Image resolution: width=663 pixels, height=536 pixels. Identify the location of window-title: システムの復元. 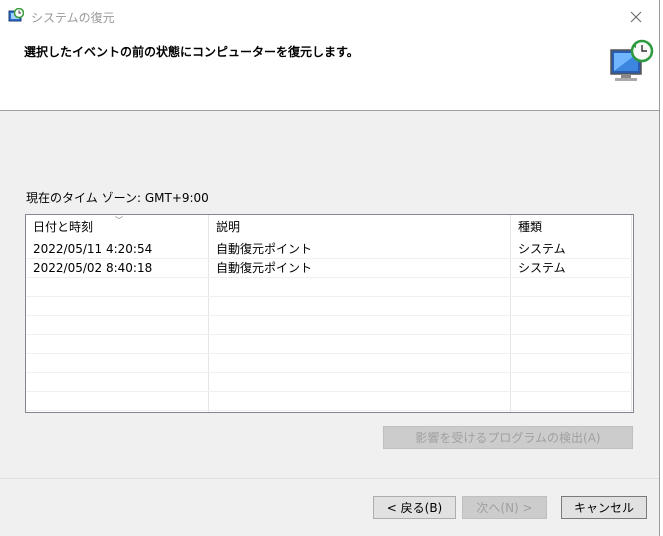
(73, 18).